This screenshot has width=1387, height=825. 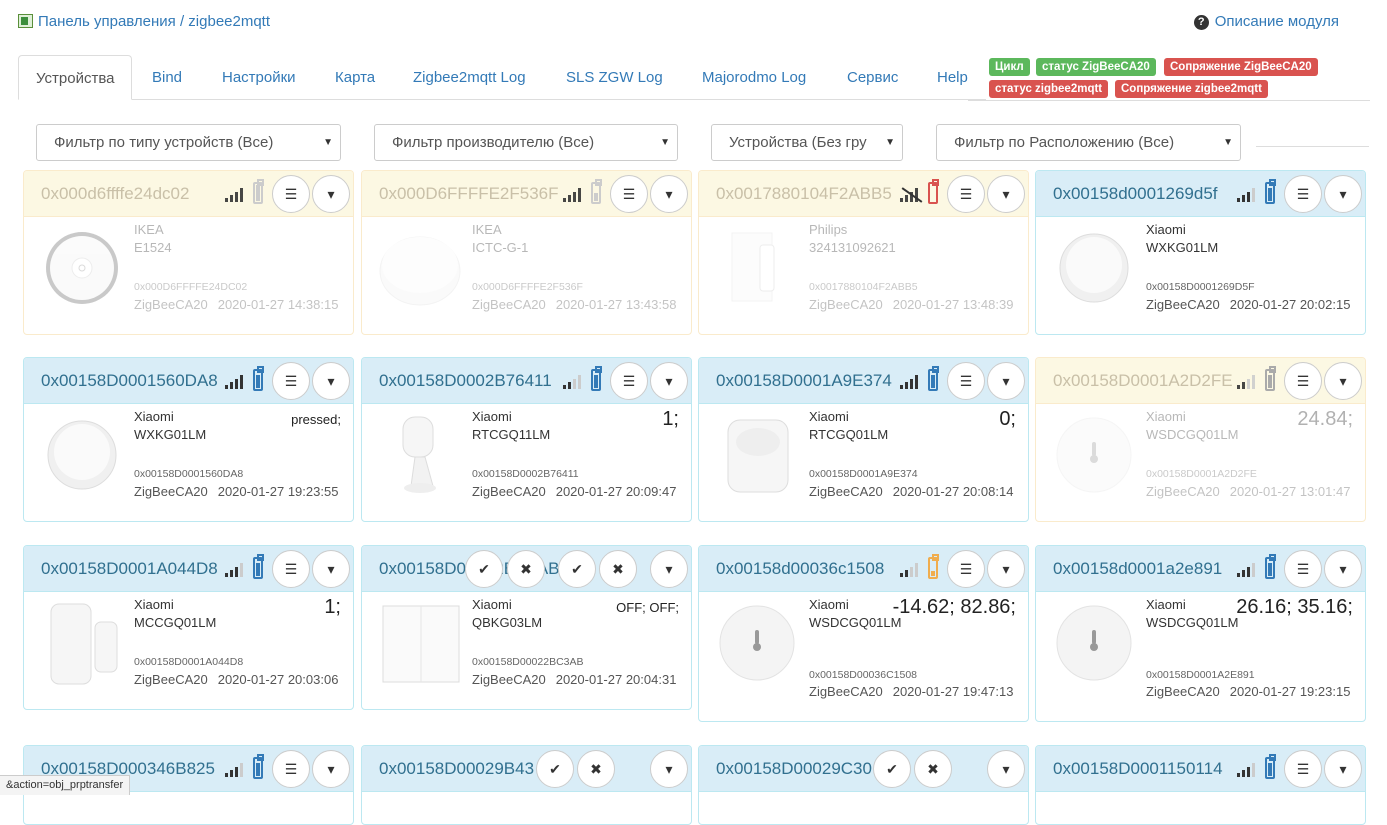 I want to click on device-gateway: ZigBeeCA202020-01-27 20:02:15, so click(x=1248, y=304).